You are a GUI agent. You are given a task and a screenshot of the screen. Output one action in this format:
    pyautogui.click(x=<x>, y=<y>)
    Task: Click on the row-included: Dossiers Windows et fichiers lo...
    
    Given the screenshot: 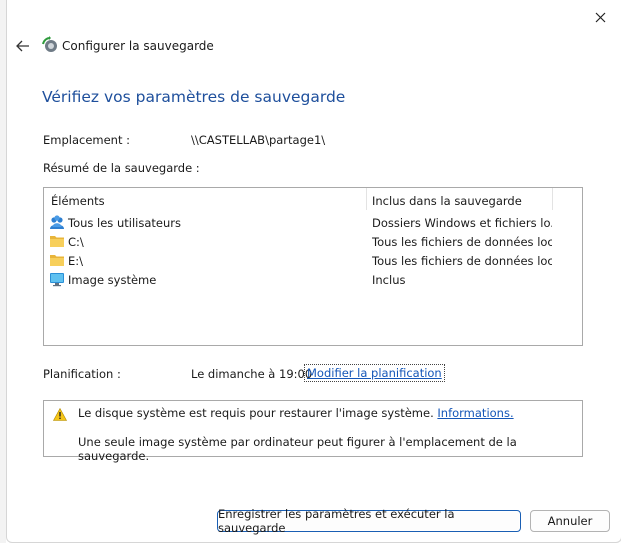 What is the action you would take?
    pyautogui.click(x=462, y=223)
    